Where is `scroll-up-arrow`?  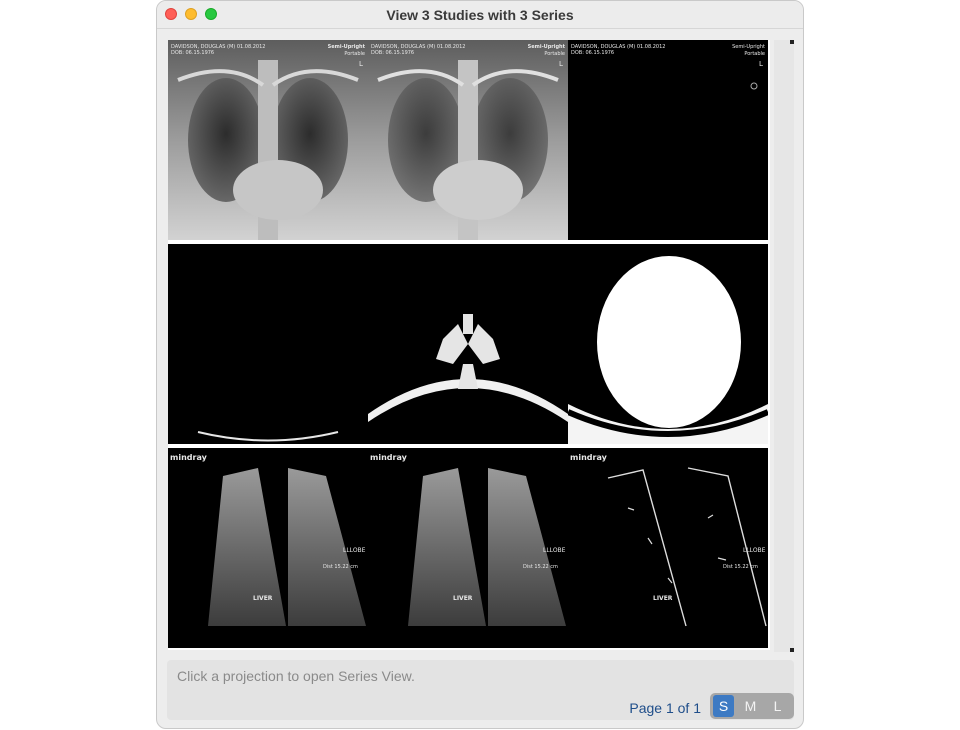 scroll-up-arrow is located at coordinates (792, 42).